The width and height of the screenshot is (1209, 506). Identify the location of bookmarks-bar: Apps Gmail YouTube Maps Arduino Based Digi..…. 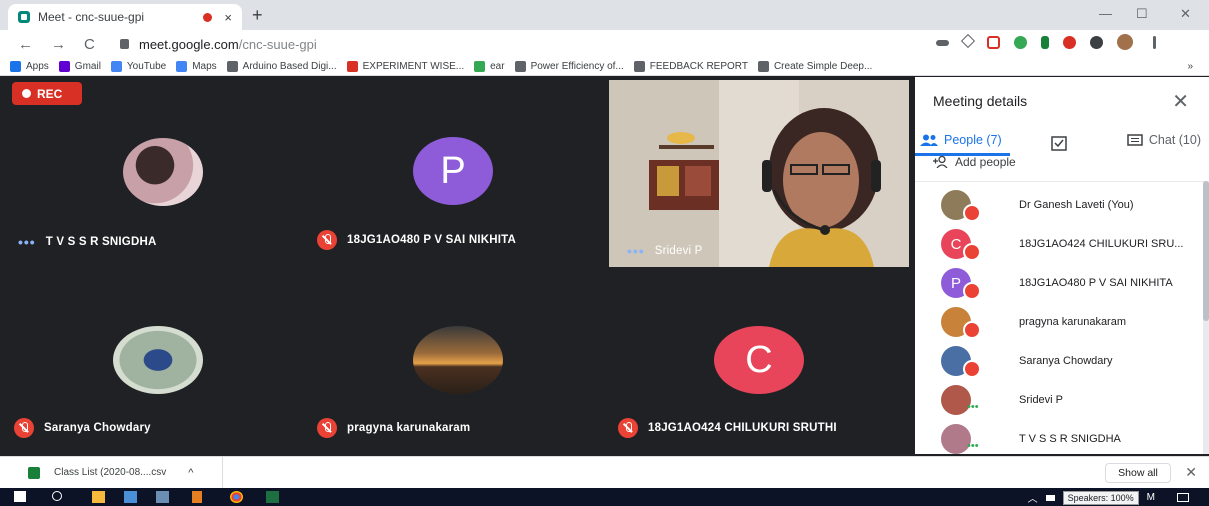
(604, 67).